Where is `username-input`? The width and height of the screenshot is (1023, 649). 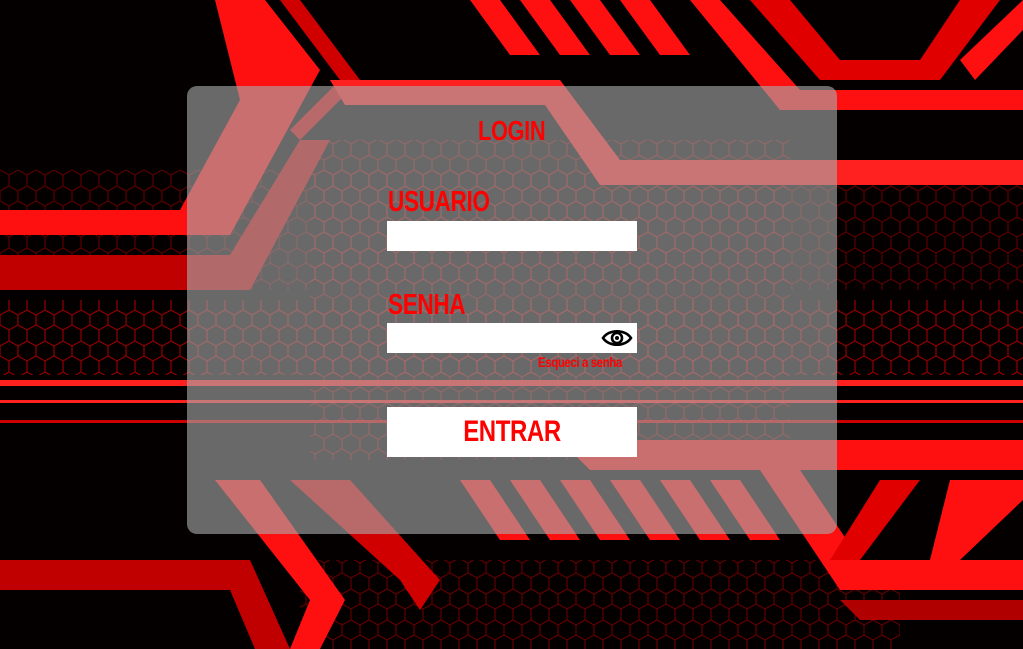 username-input is located at coordinates (512, 236).